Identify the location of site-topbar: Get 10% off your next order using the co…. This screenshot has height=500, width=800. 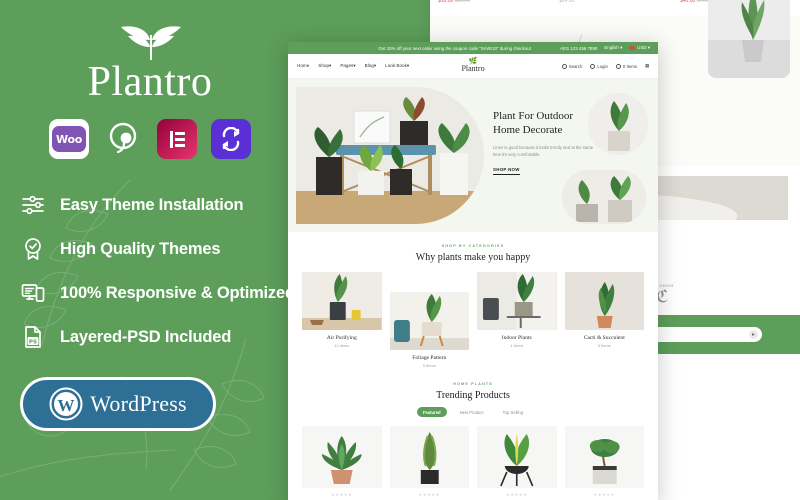
(473, 48).